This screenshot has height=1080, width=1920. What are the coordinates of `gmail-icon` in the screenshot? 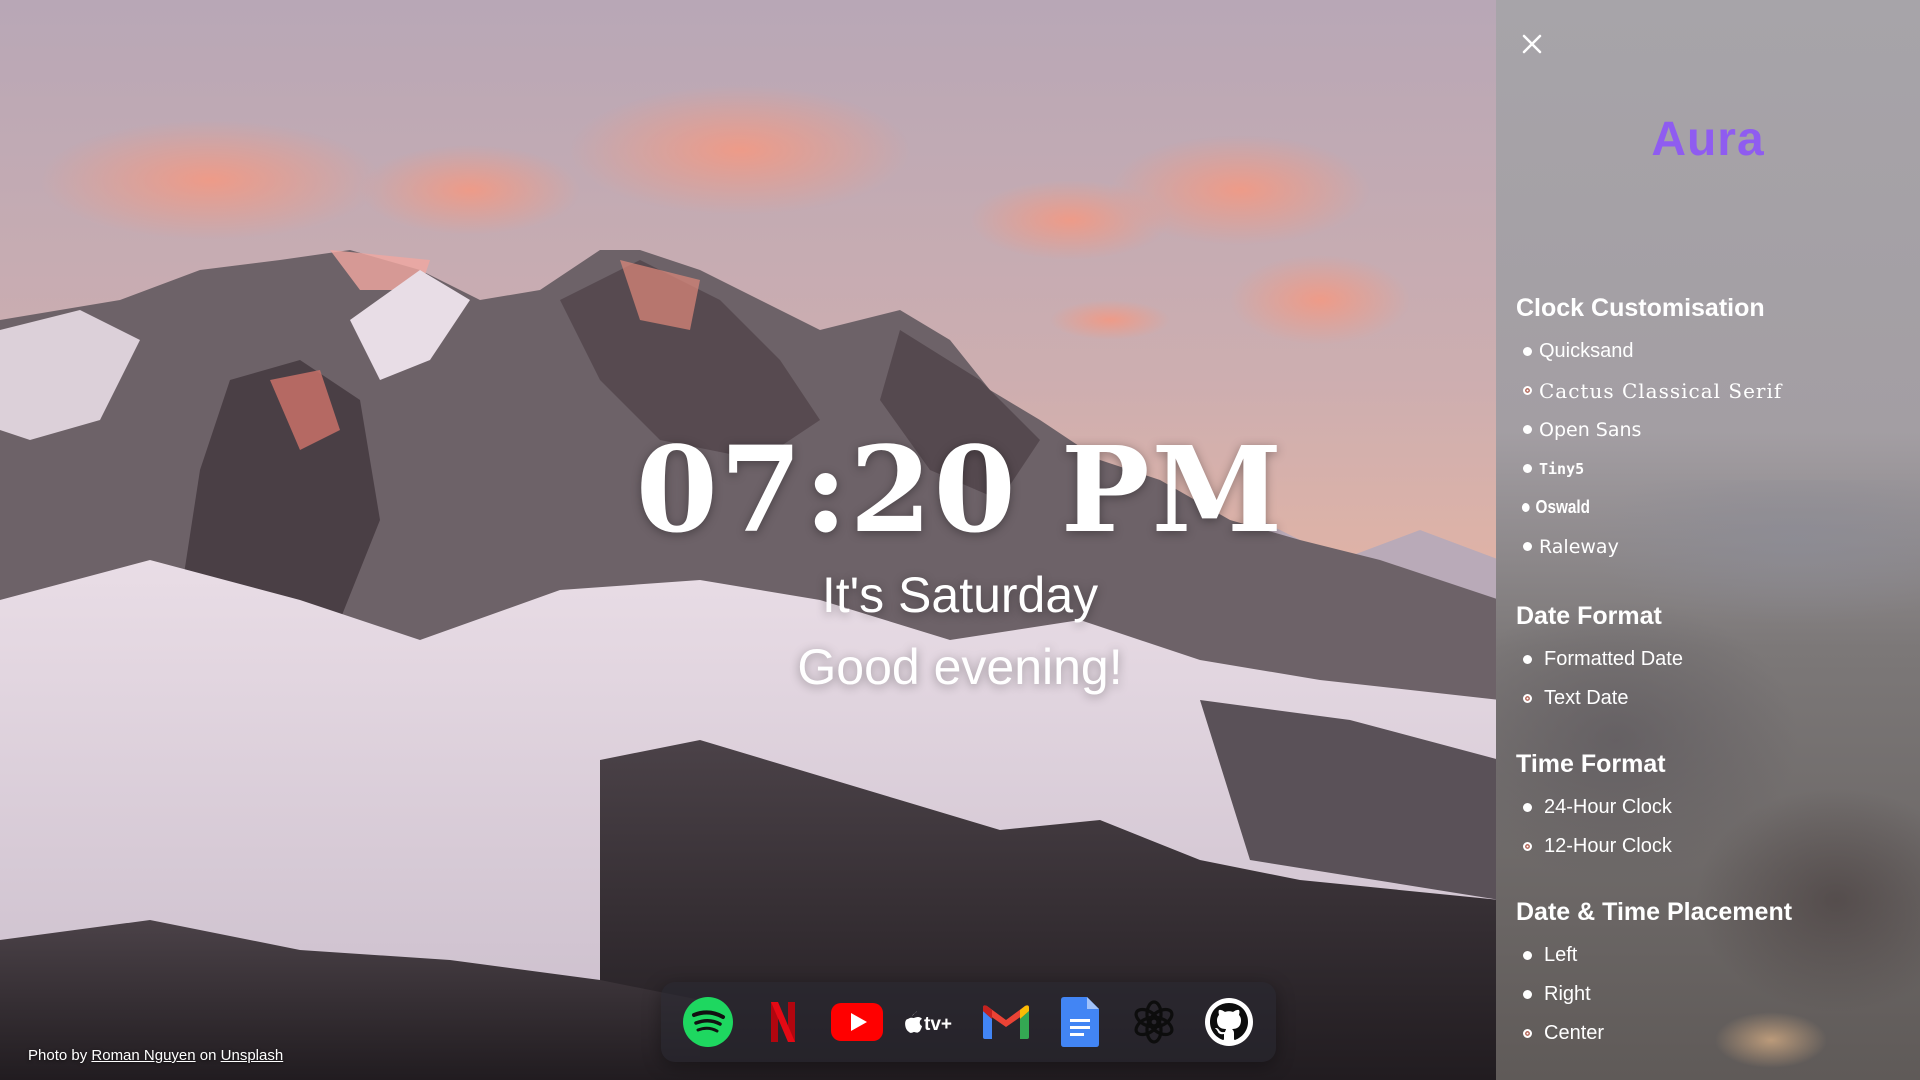 It's located at (1005, 1022).